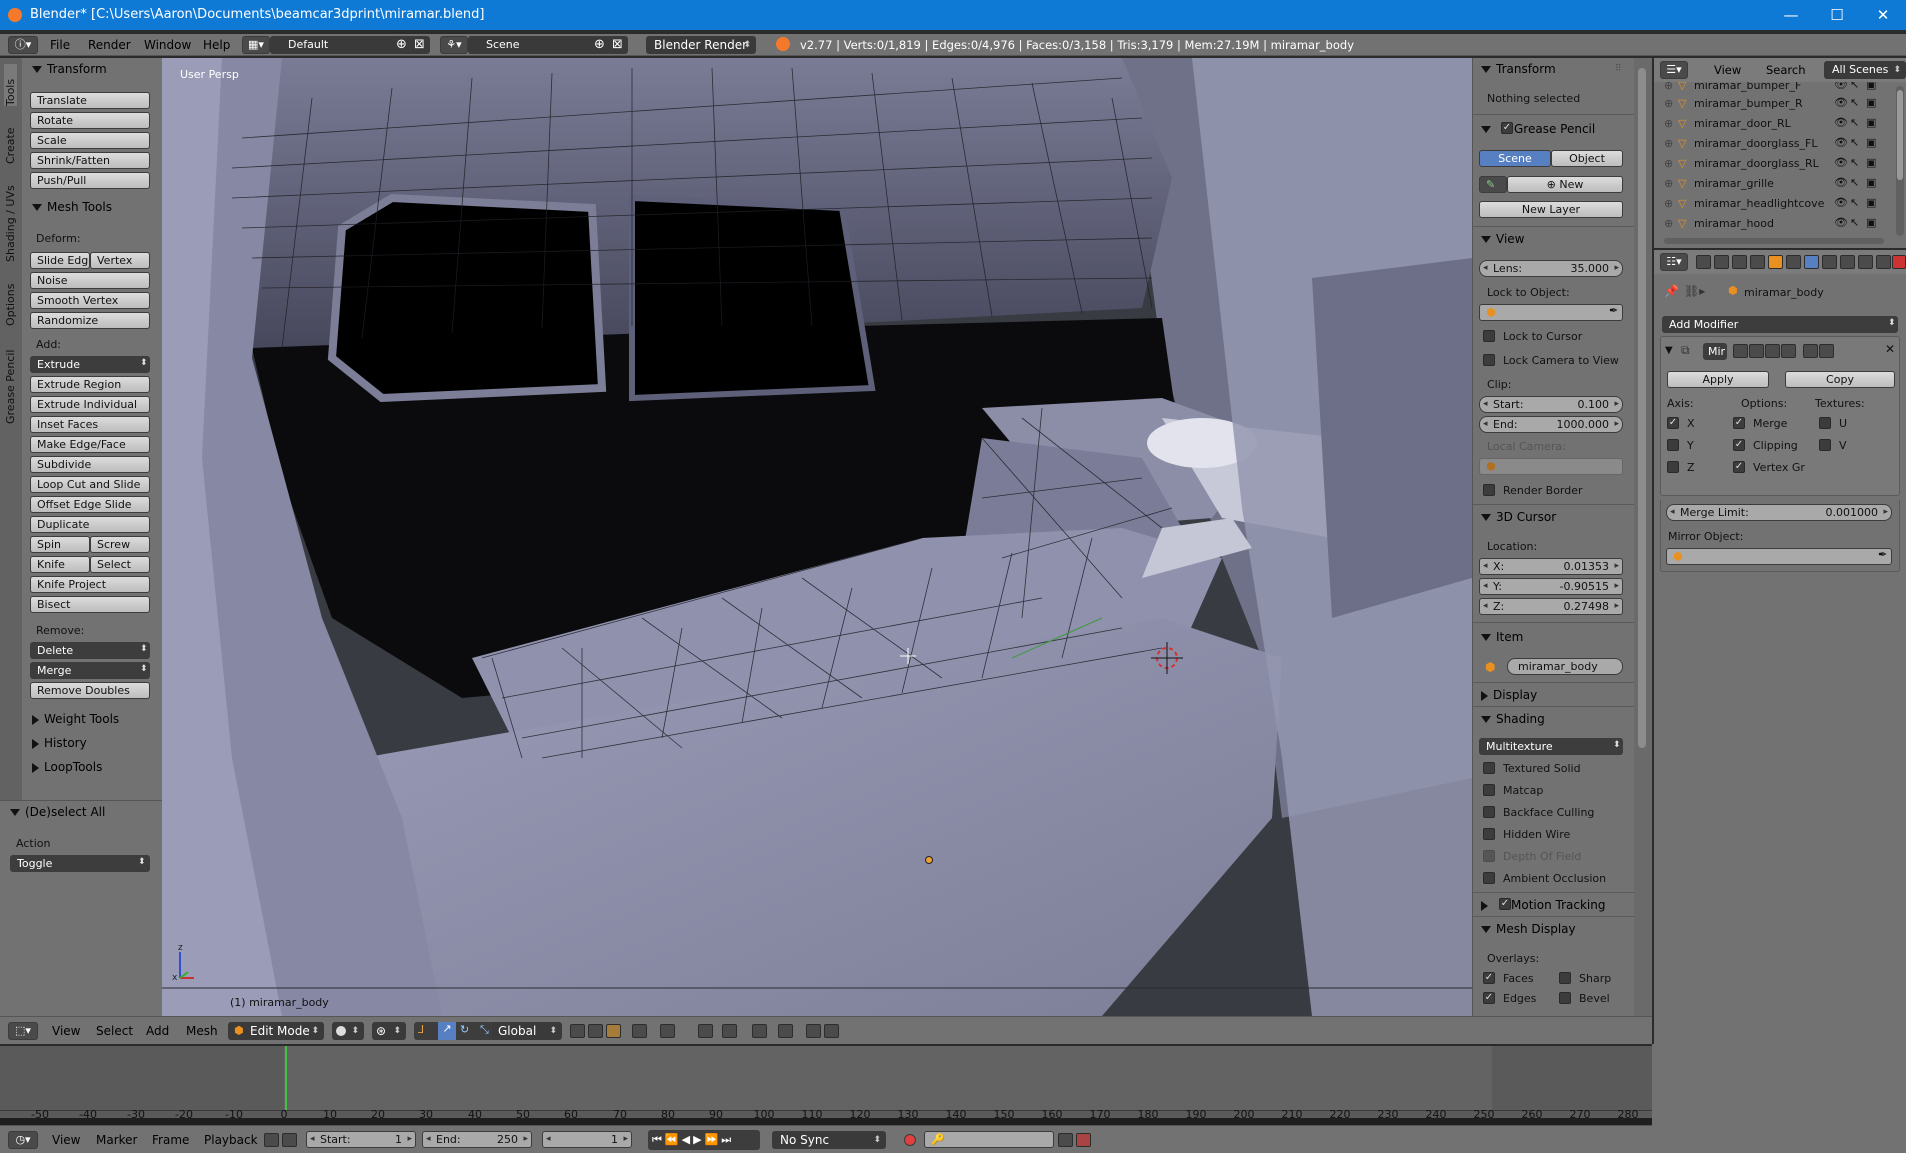  What do you see at coordinates (1883, 262) in the screenshot?
I see `particles-tab-icon` at bounding box center [1883, 262].